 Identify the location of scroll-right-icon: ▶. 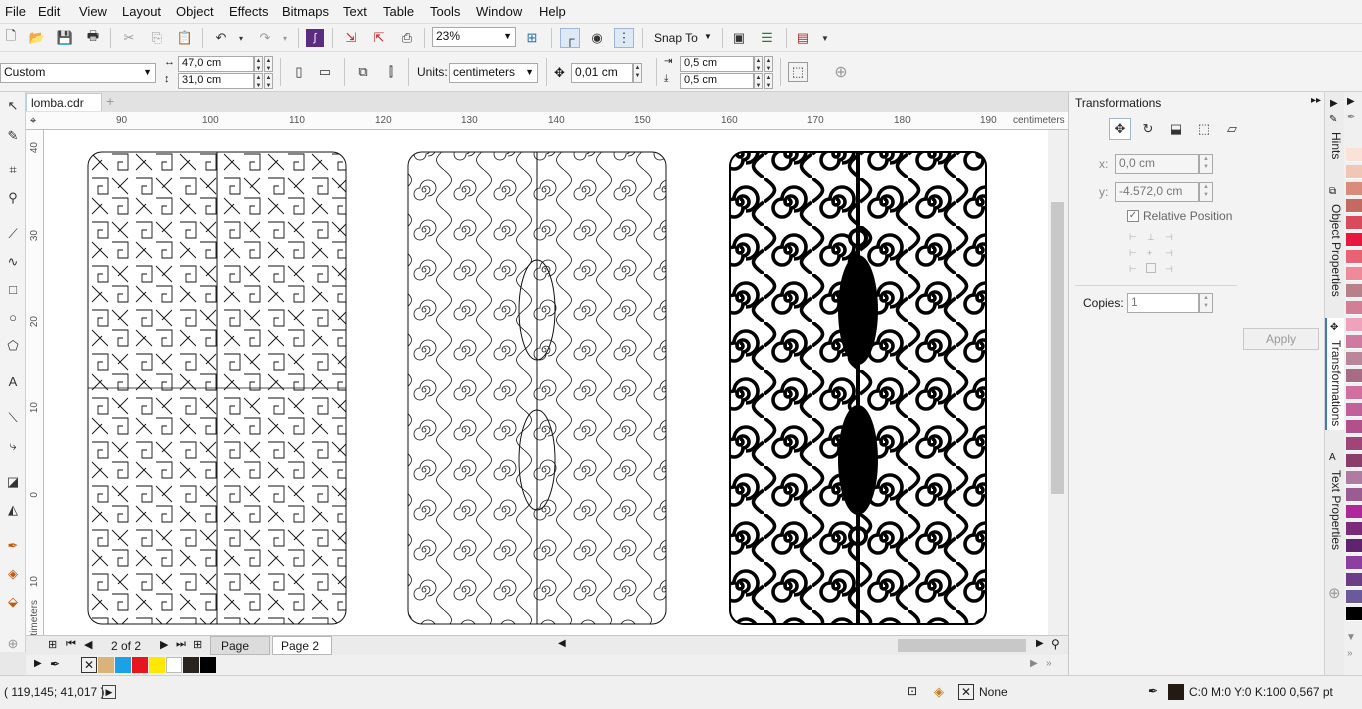
(1040, 643).